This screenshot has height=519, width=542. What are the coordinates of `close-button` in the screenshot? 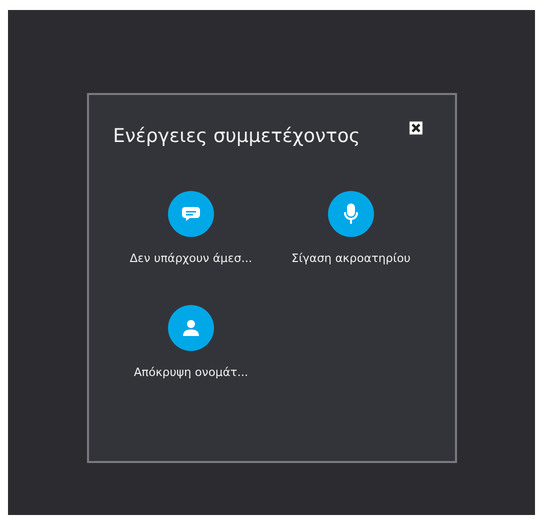 It's located at (416, 128).